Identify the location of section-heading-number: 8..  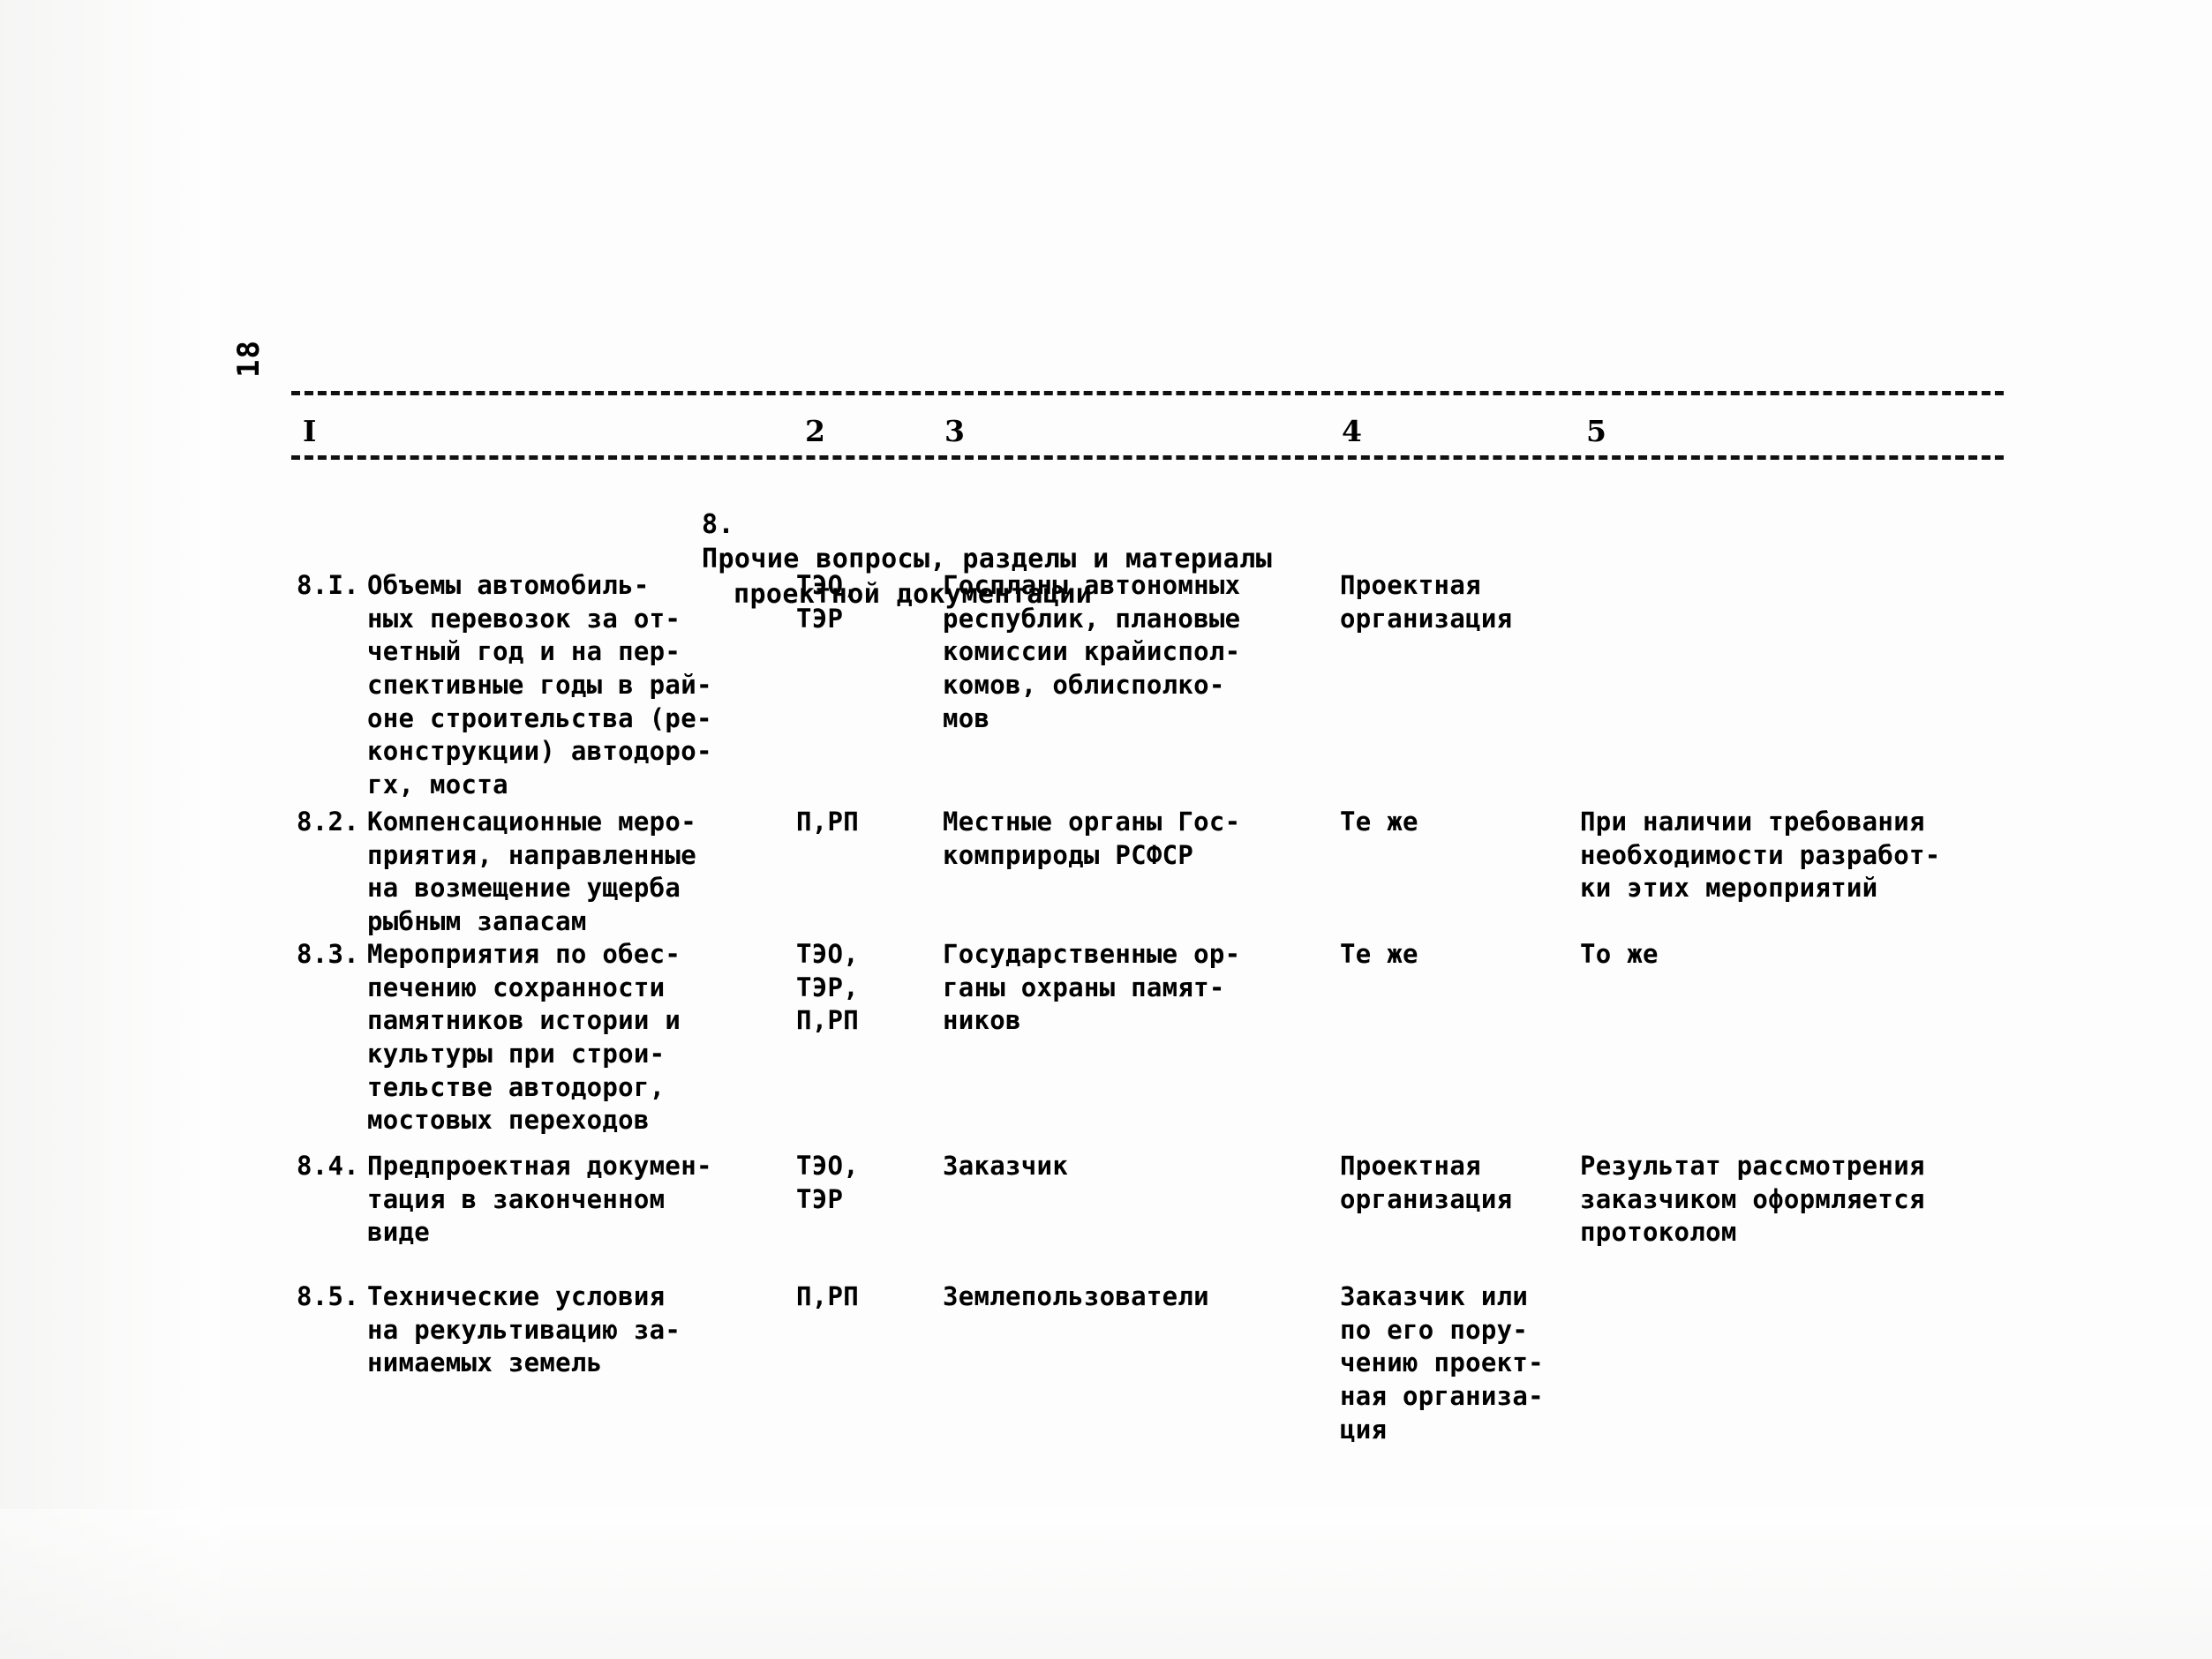
(718, 524).